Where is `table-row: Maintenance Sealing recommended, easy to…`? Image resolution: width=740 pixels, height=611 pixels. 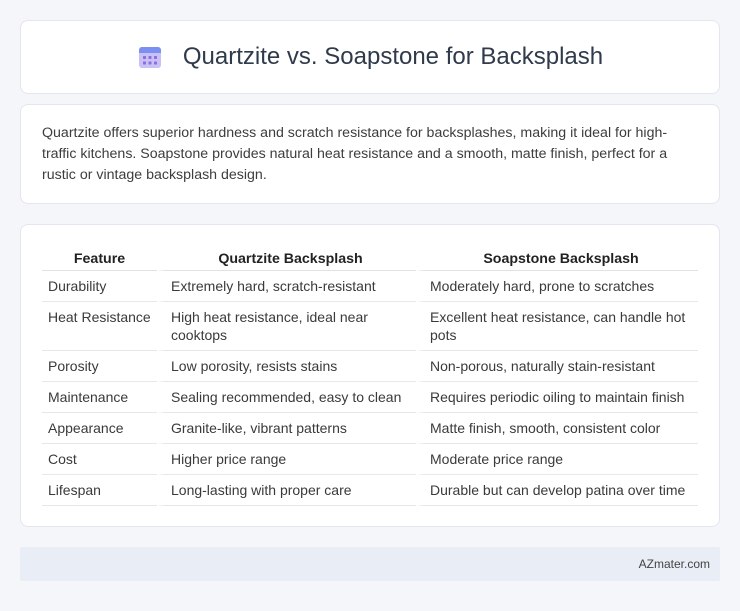
table-row: Maintenance Sealing recommended, easy to… is located at coordinates (370, 397).